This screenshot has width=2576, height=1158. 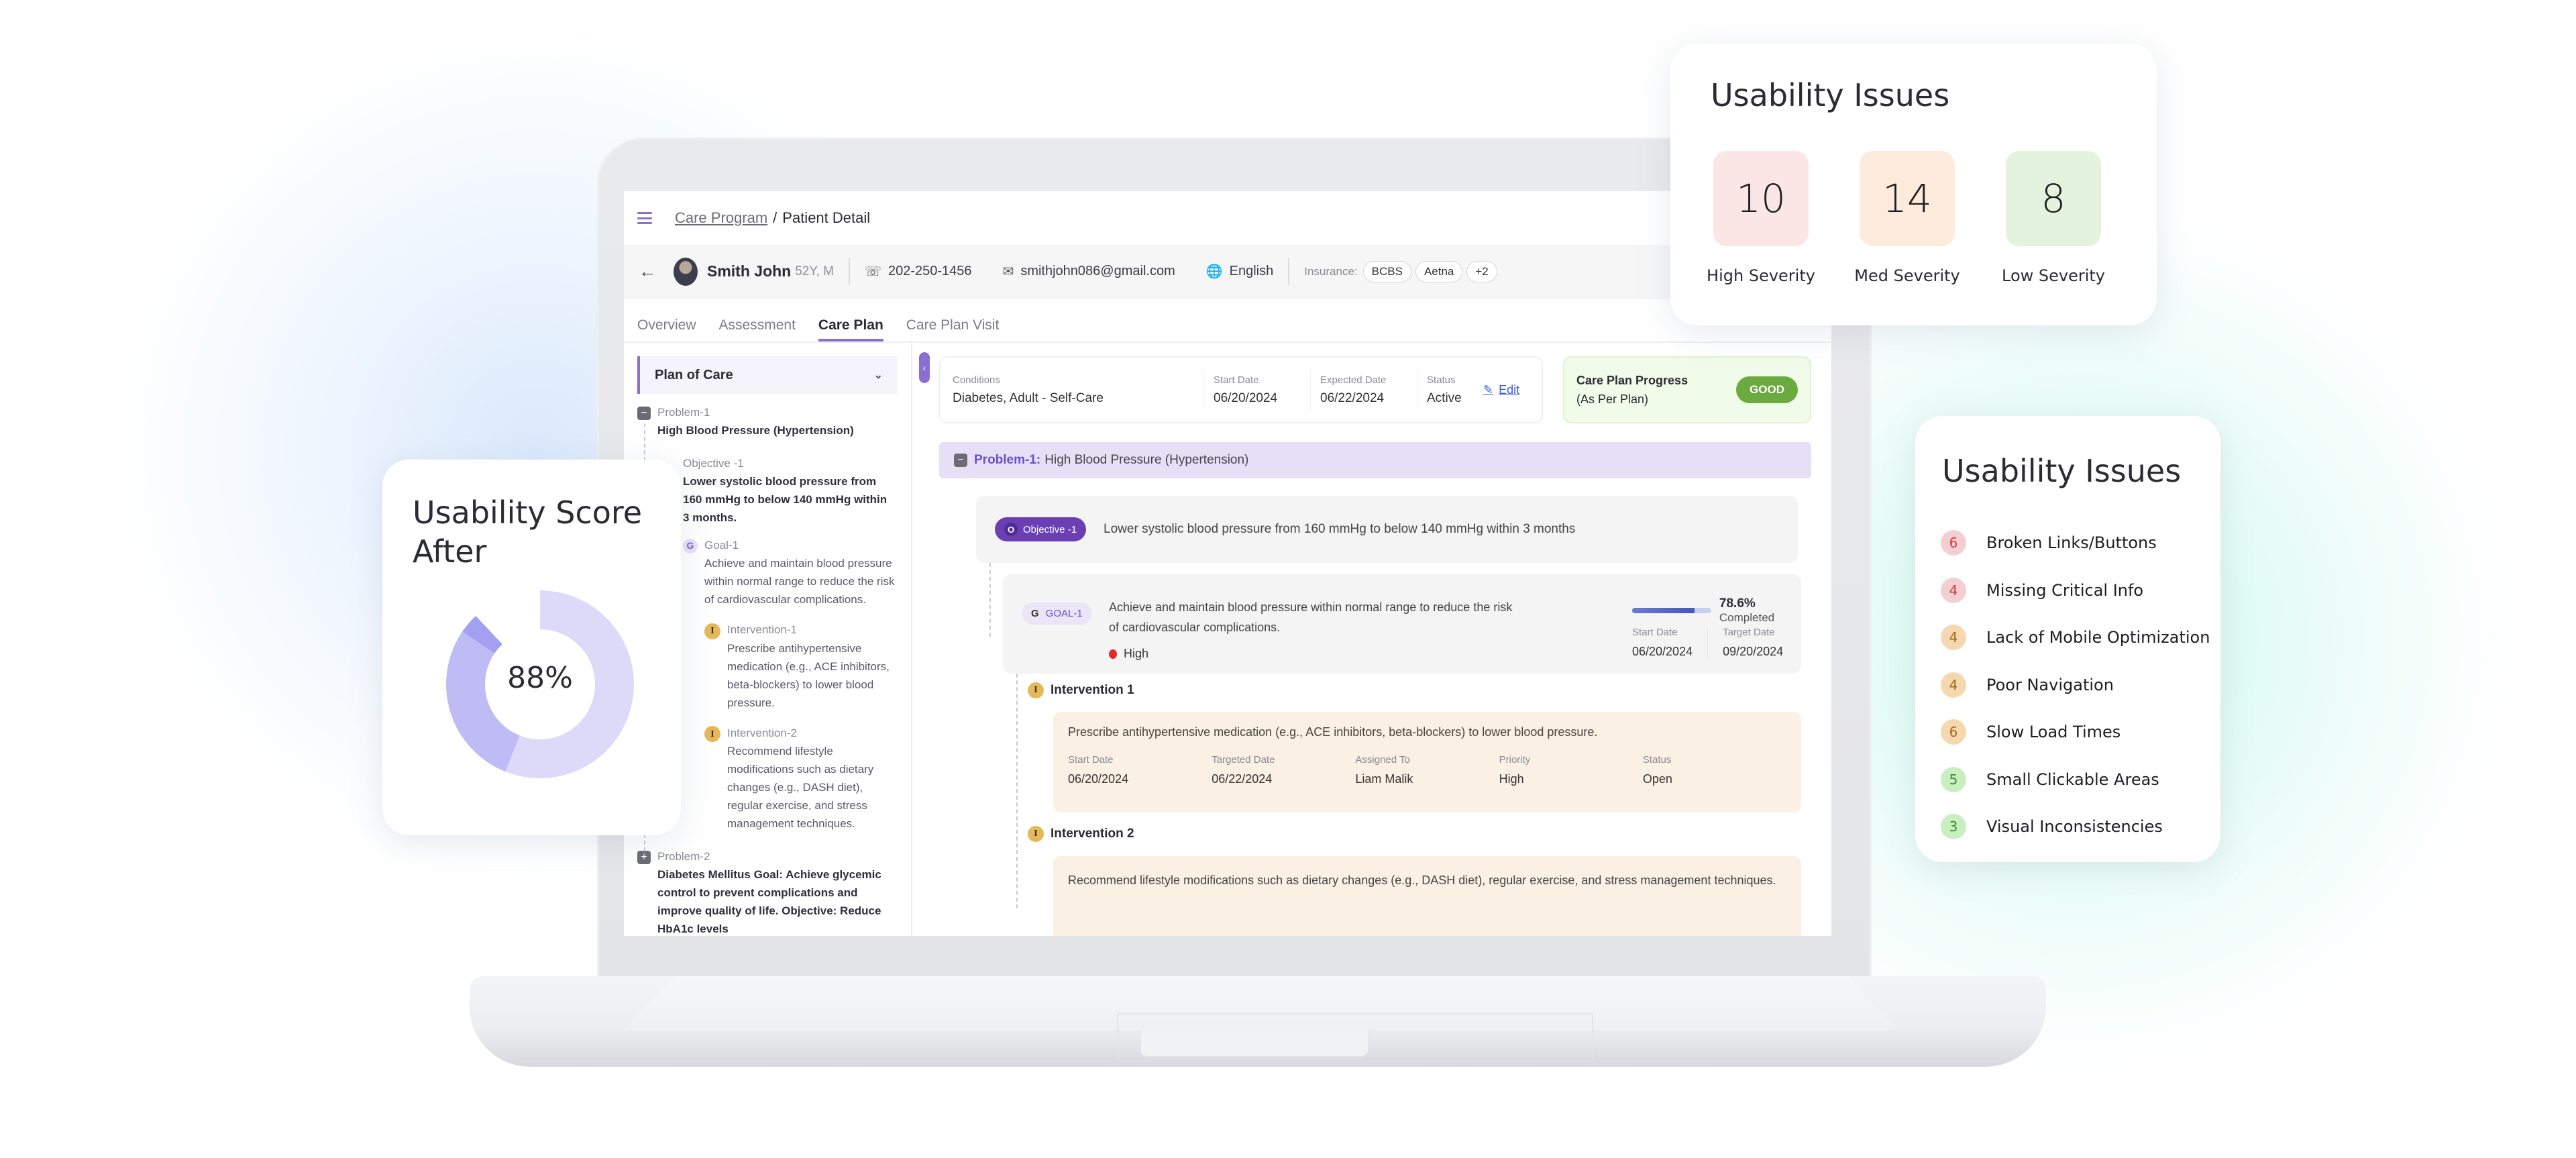 I want to click on intervention-start-date: 06/20/2024, so click(x=1098, y=779).